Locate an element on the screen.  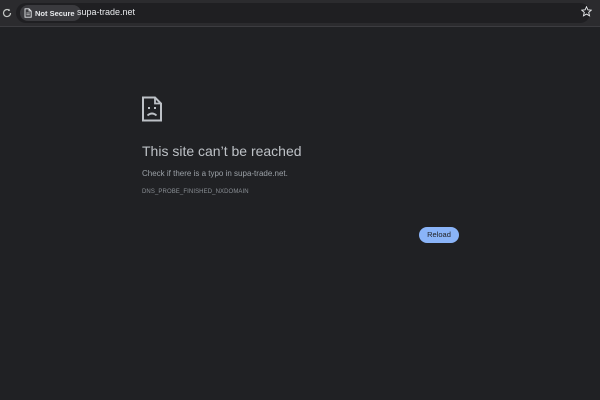
url-text: supa-trade.net is located at coordinates (106, 12).